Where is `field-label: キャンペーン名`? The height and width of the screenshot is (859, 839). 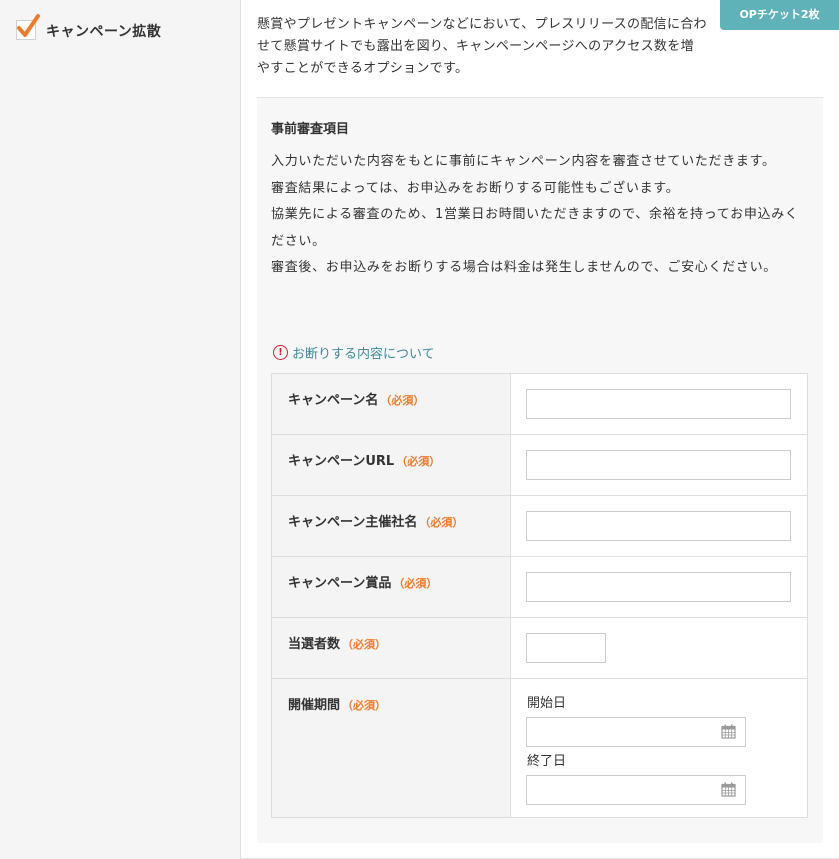 field-label: キャンペーン名 is located at coordinates (333, 400).